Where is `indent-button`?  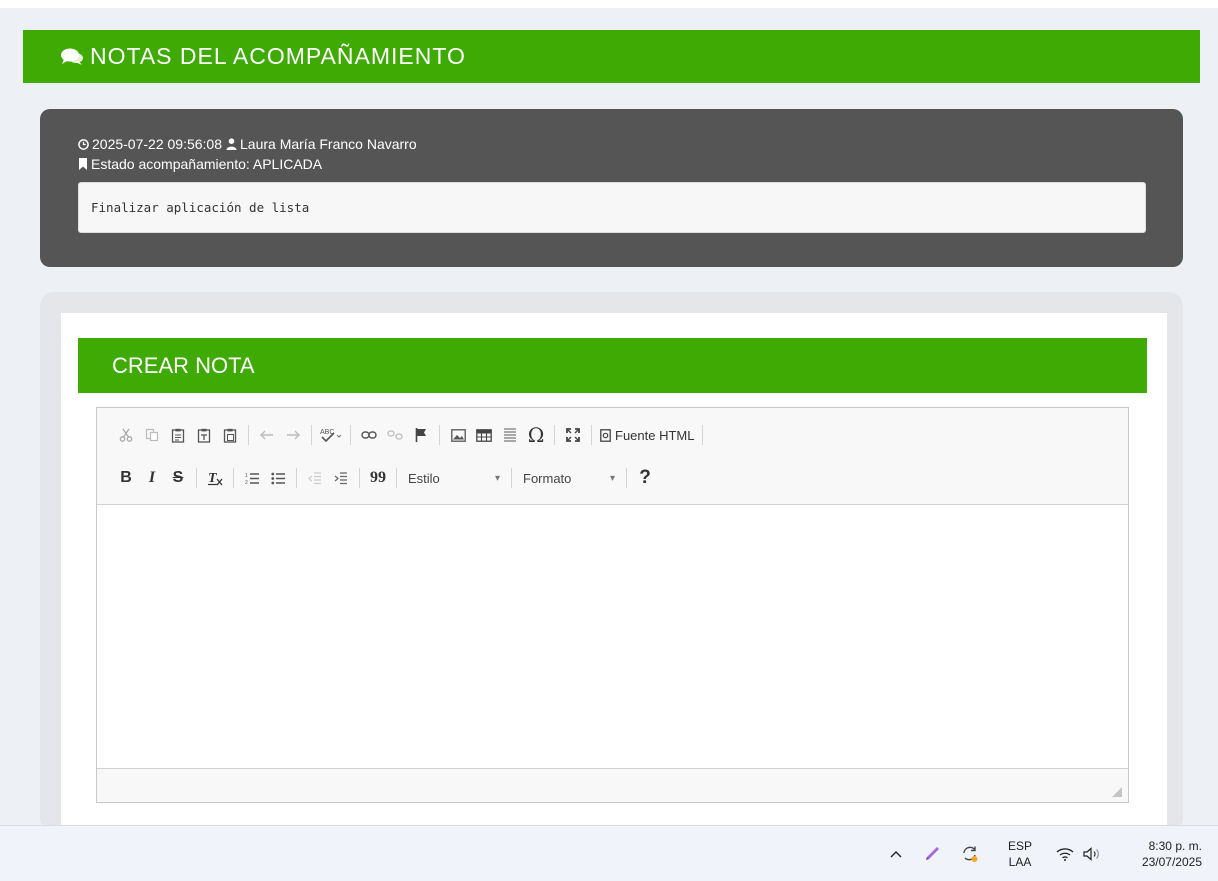 indent-button is located at coordinates (341, 478).